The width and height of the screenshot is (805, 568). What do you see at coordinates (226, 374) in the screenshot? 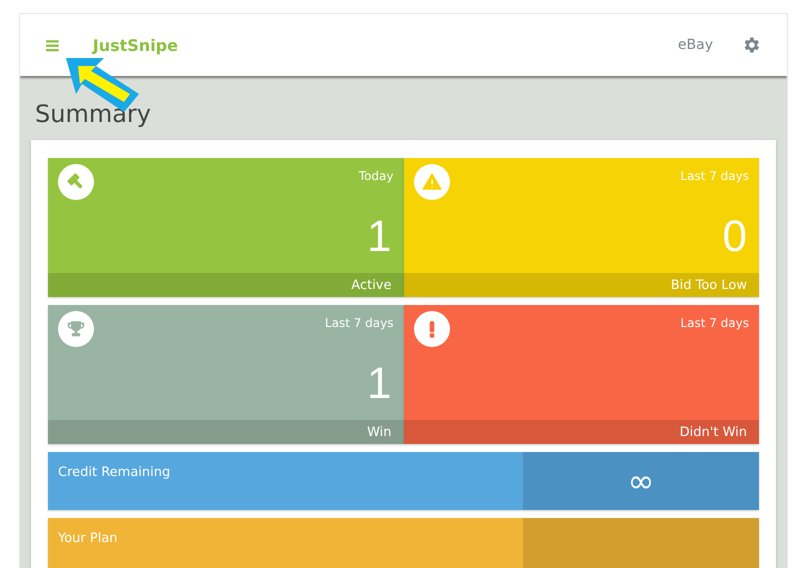
I see `stat-tile: Last 7 days 1 Win` at bounding box center [226, 374].